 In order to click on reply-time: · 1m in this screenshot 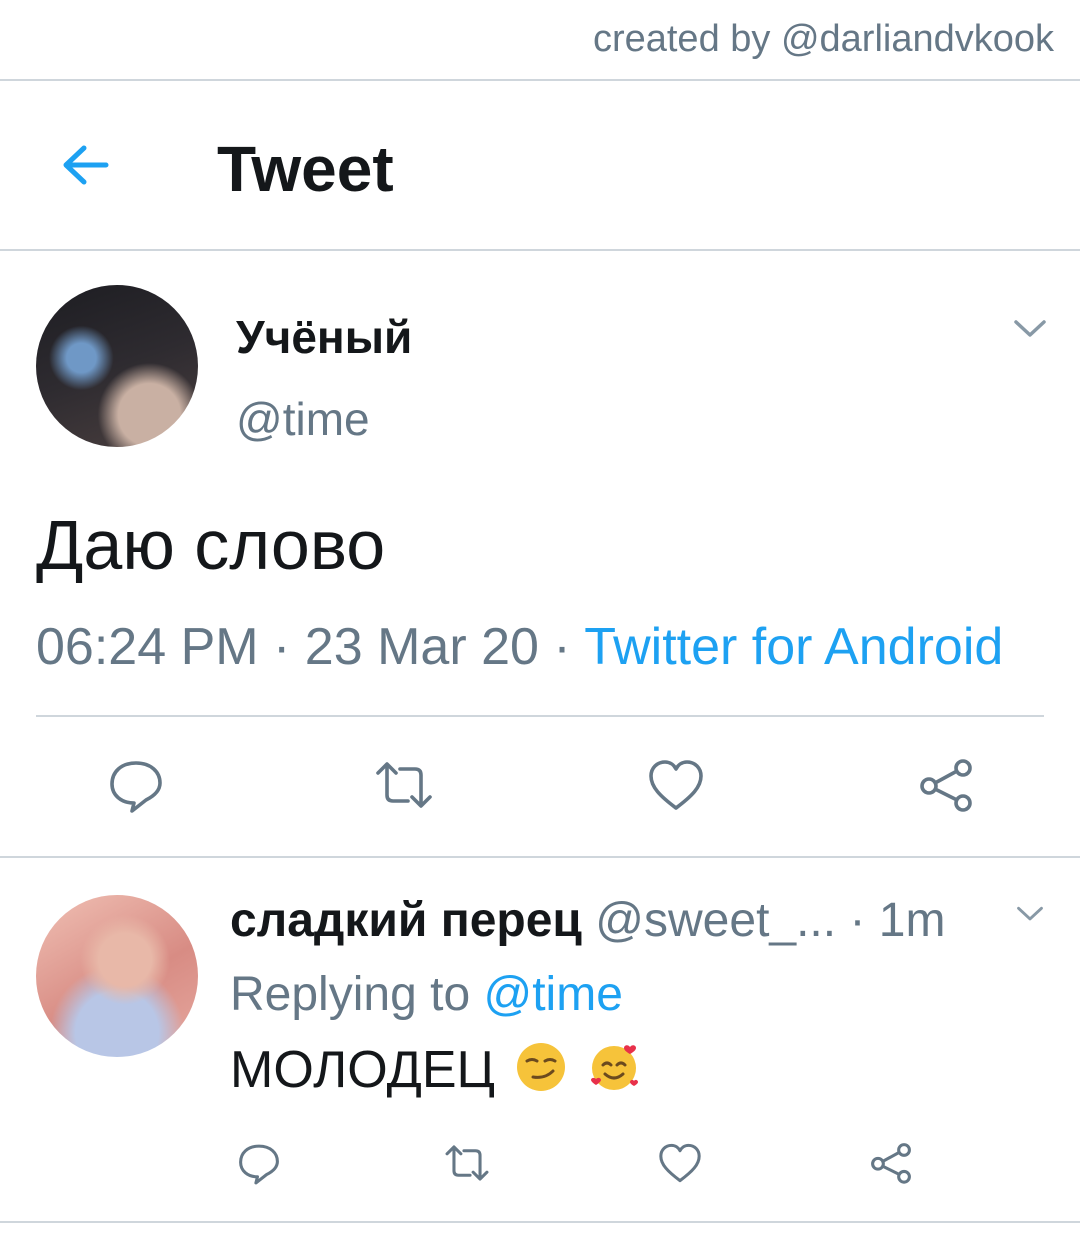, I will do `click(897, 920)`.